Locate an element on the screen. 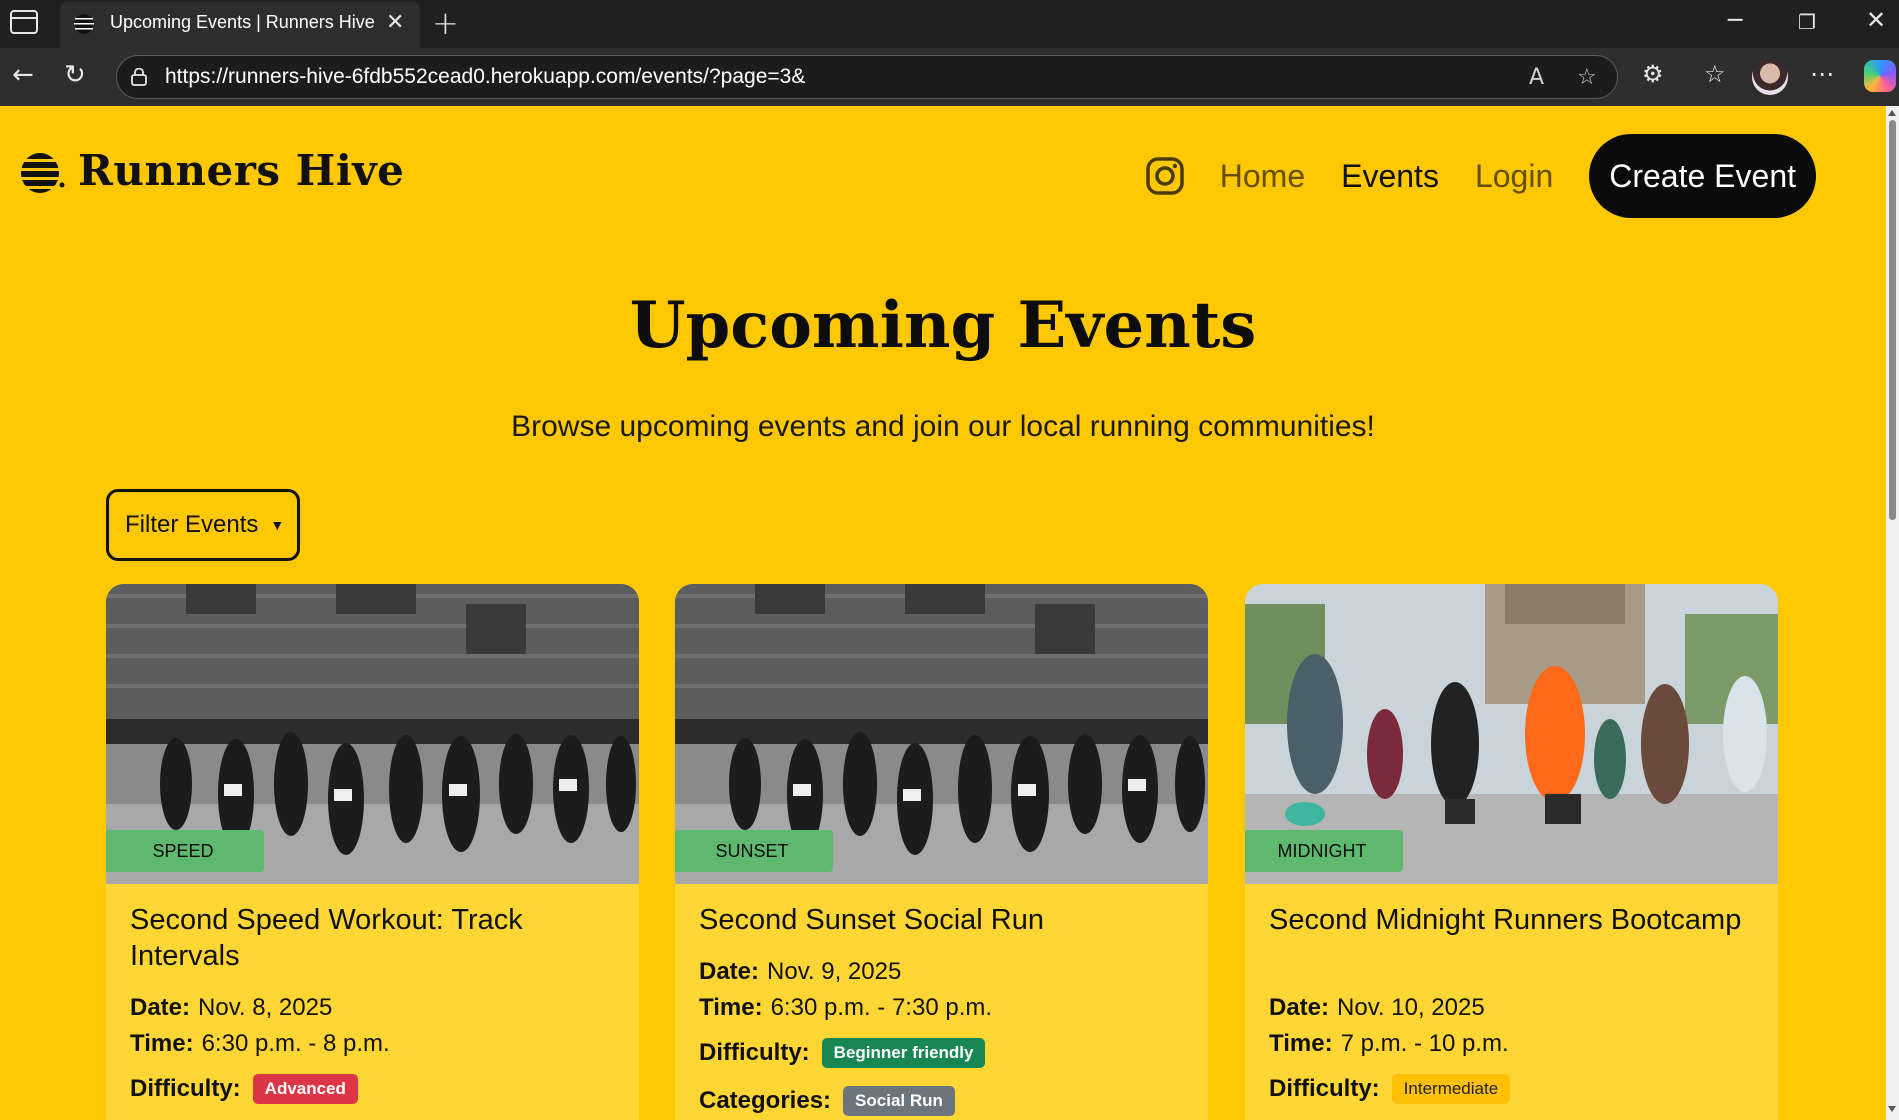  main-nav: Home Events Login Create Event is located at coordinates (1481, 176).